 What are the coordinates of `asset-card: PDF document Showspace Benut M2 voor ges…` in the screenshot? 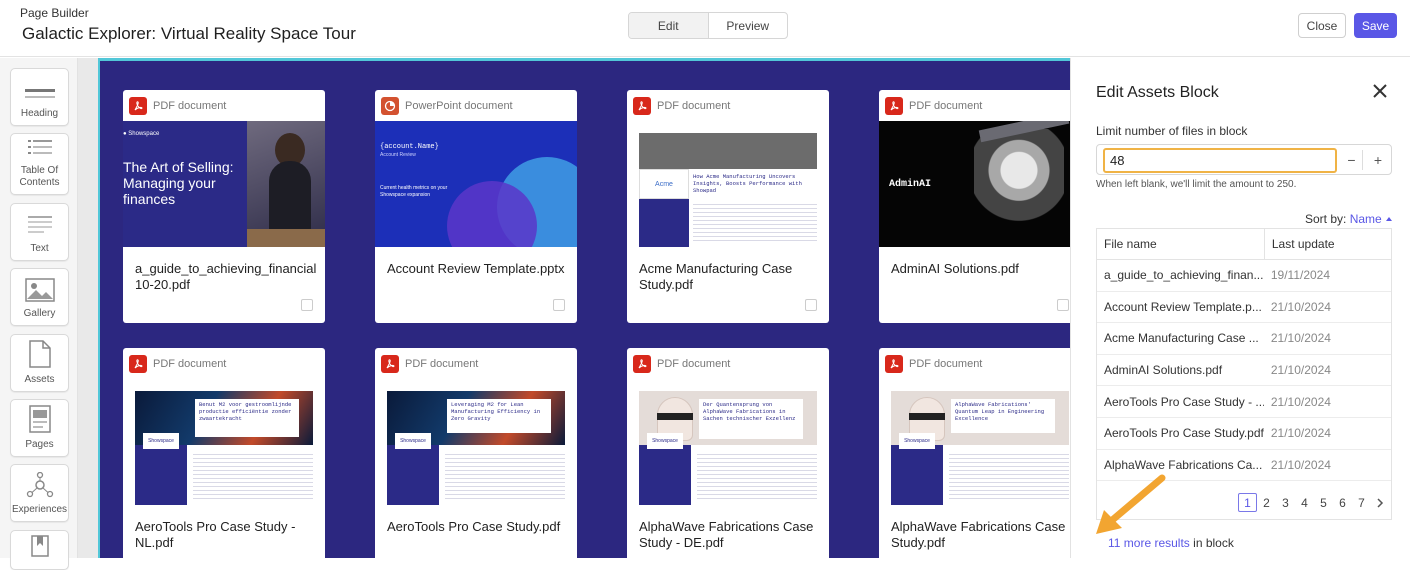 It's located at (224, 458).